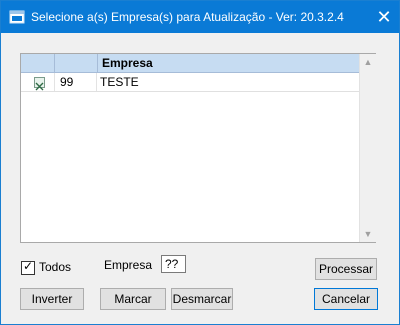 This screenshot has width=400, height=325. I want to click on app-window-icon, so click(17, 17).